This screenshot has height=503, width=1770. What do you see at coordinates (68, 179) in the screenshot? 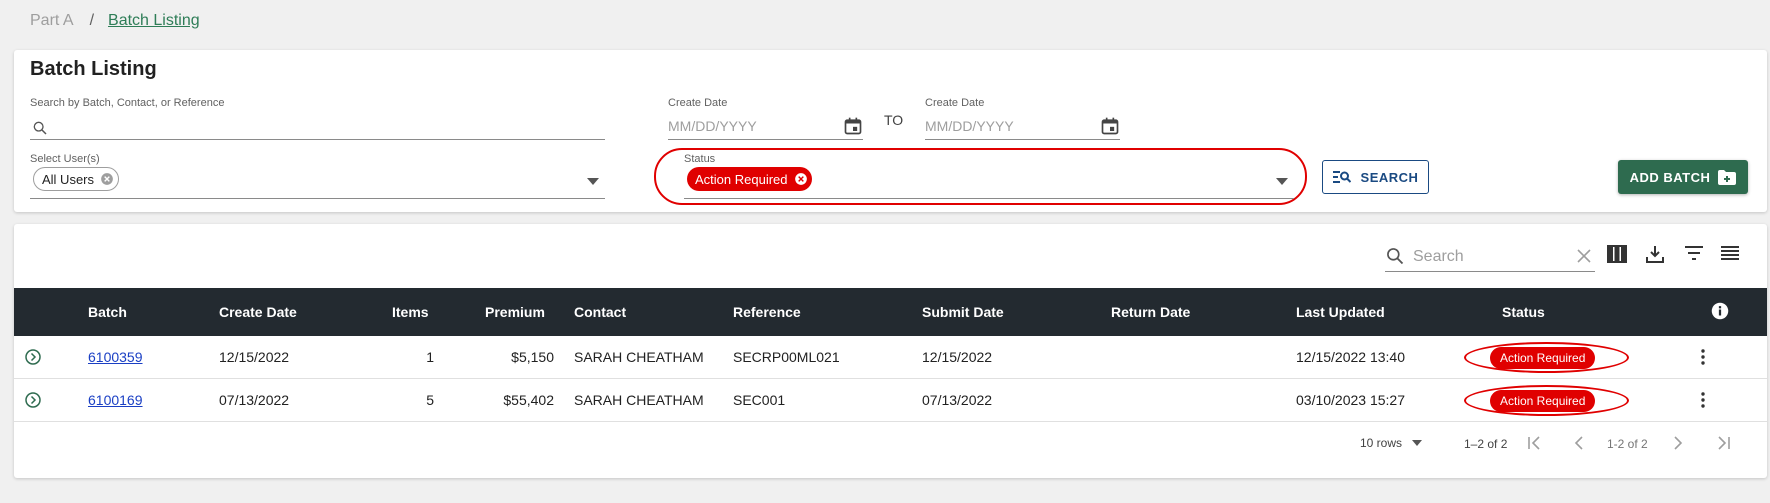
I see `users-chip-label: All Users` at bounding box center [68, 179].